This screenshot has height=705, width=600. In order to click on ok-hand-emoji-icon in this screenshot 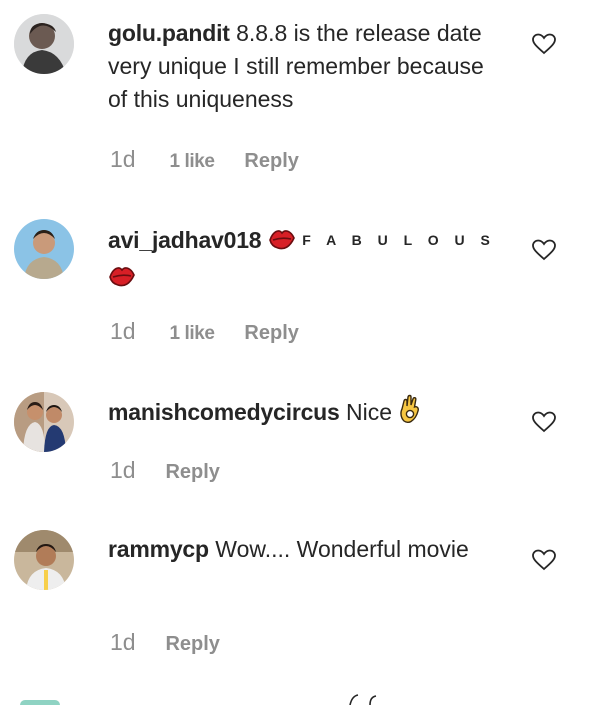, I will do `click(410, 413)`.